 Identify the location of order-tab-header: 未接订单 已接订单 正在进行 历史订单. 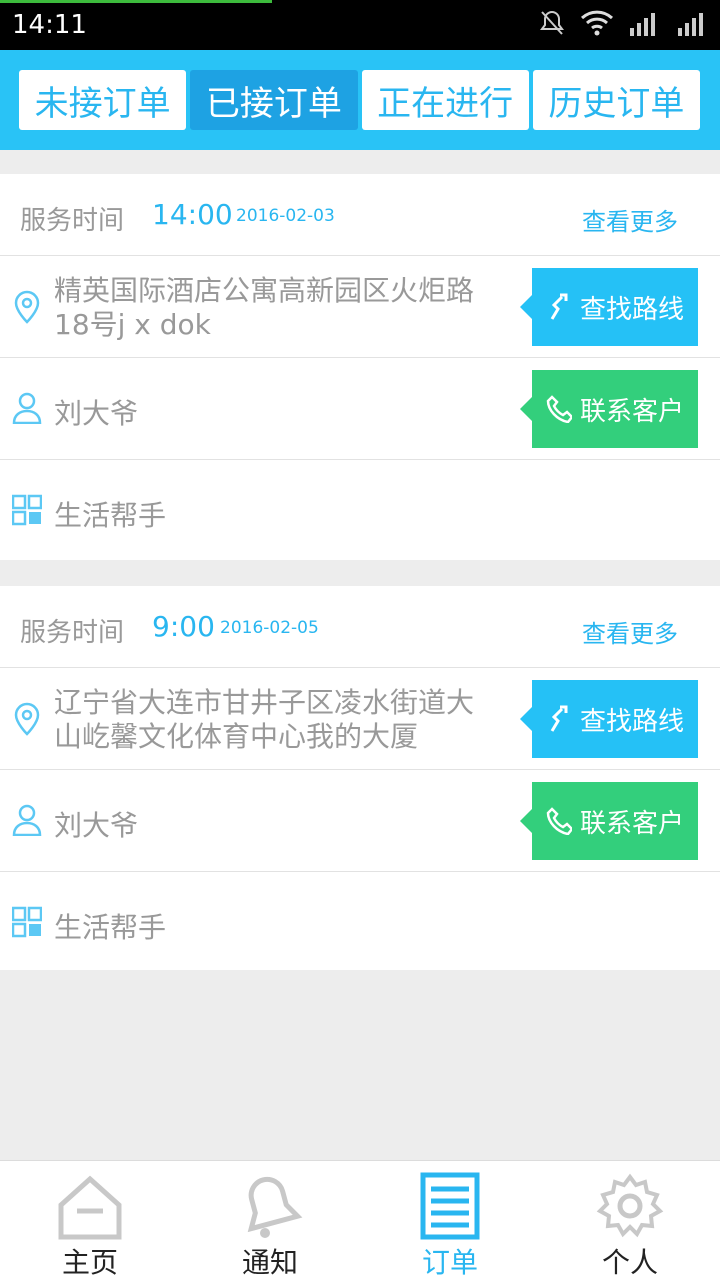
(360, 100).